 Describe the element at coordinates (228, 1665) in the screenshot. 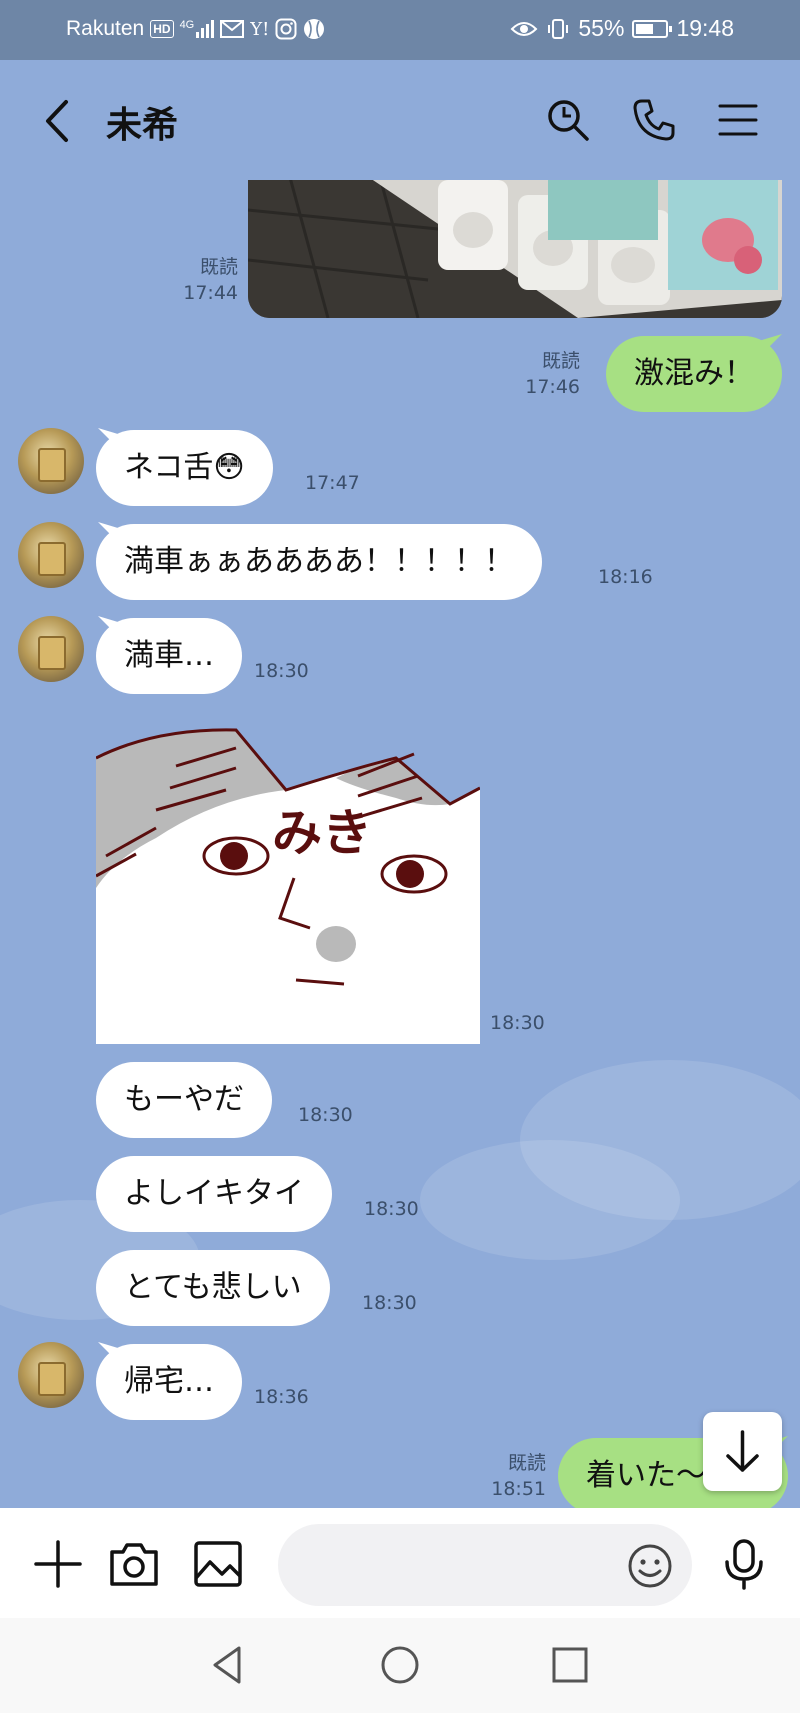

I see `nav-back-icon` at that location.